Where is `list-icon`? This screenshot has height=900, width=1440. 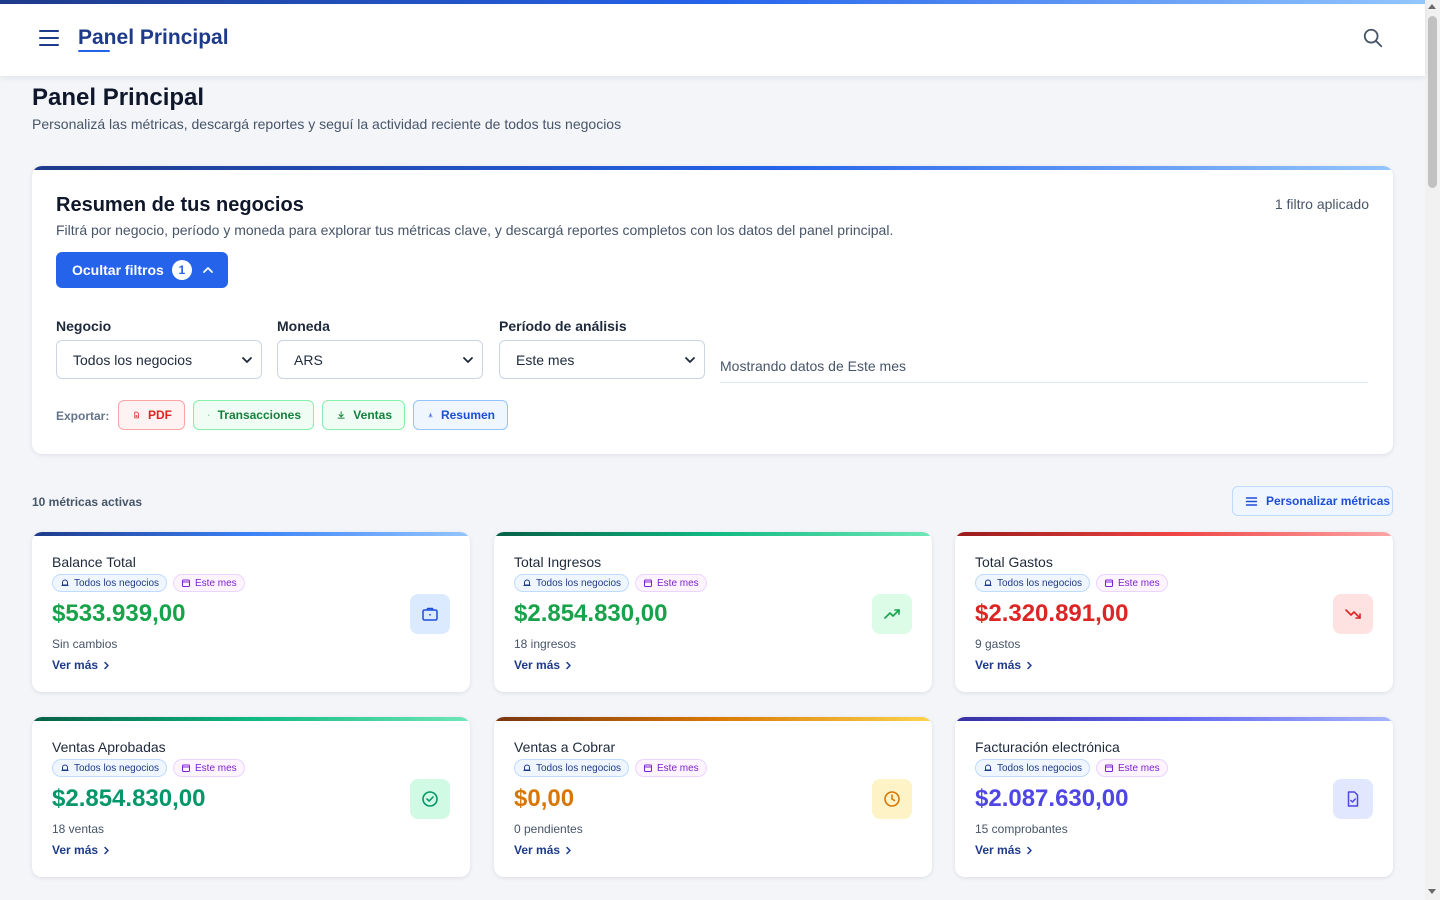 list-icon is located at coordinates (1251, 501).